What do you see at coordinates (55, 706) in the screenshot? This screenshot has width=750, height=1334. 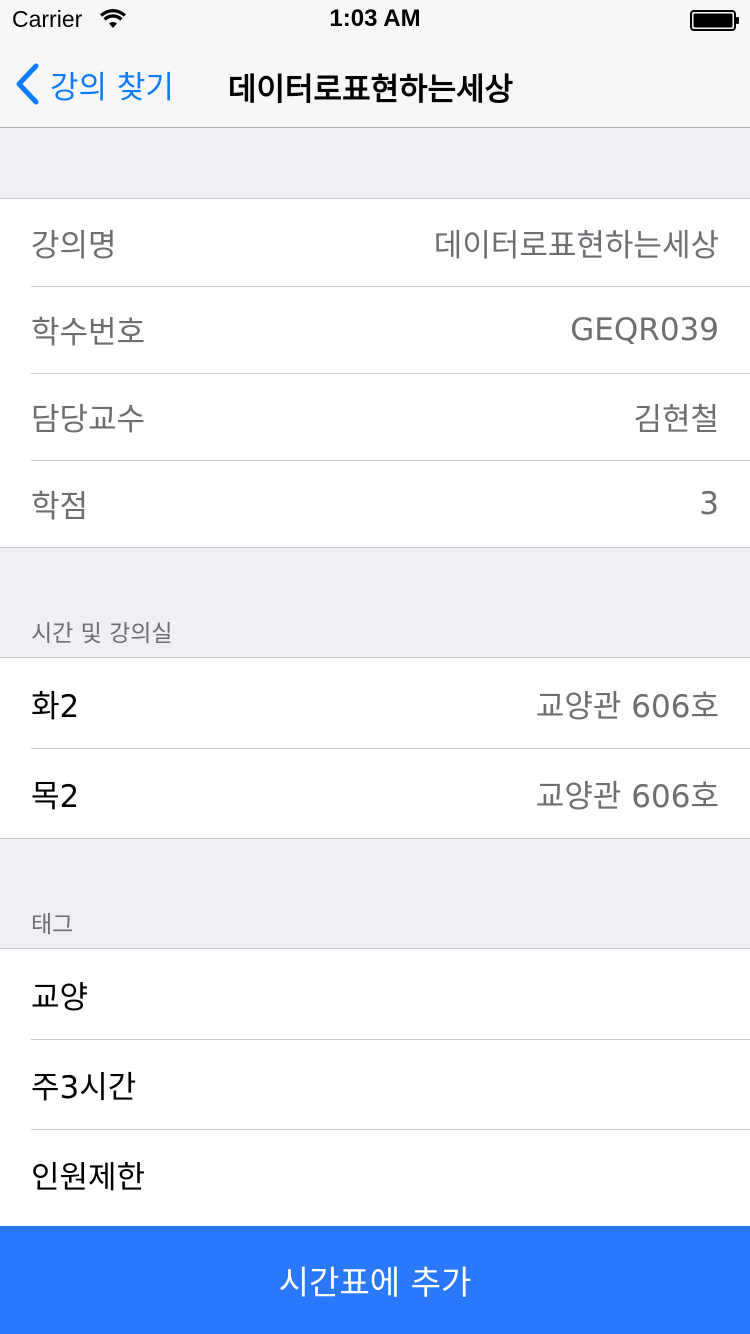 I see `schedule-day-label: 화2` at bounding box center [55, 706].